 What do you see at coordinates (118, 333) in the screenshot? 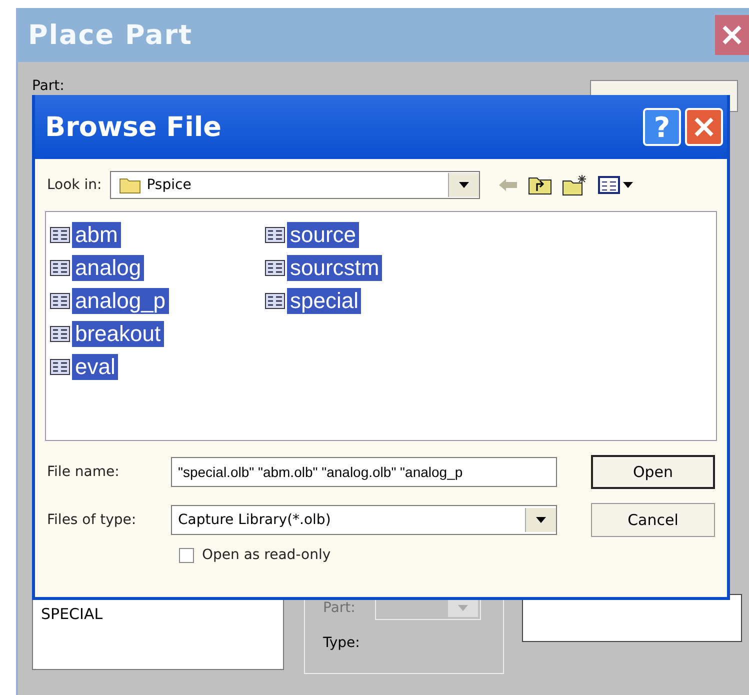
I see `file-item: breakout` at bounding box center [118, 333].